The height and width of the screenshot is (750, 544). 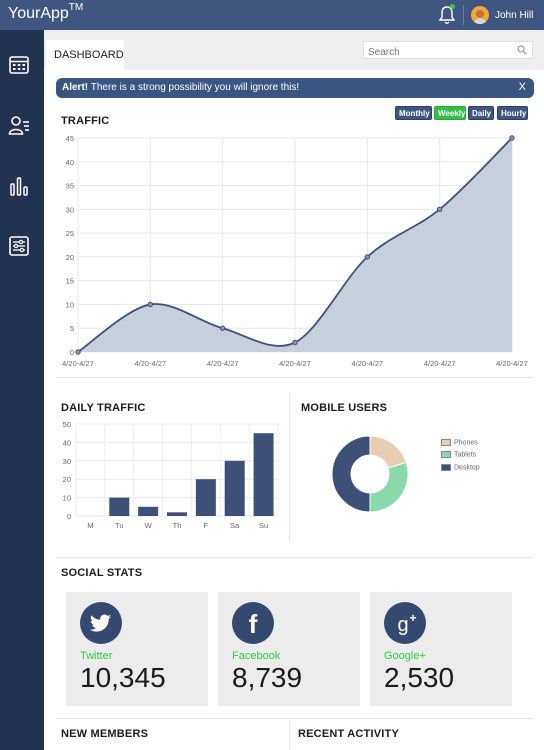 What do you see at coordinates (119, 525) in the screenshot?
I see `daily-x-tick: Tu` at bounding box center [119, 525].